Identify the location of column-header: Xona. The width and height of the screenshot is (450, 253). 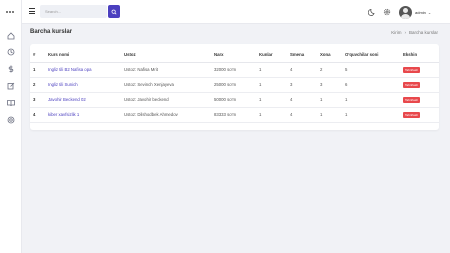
(329, 55).